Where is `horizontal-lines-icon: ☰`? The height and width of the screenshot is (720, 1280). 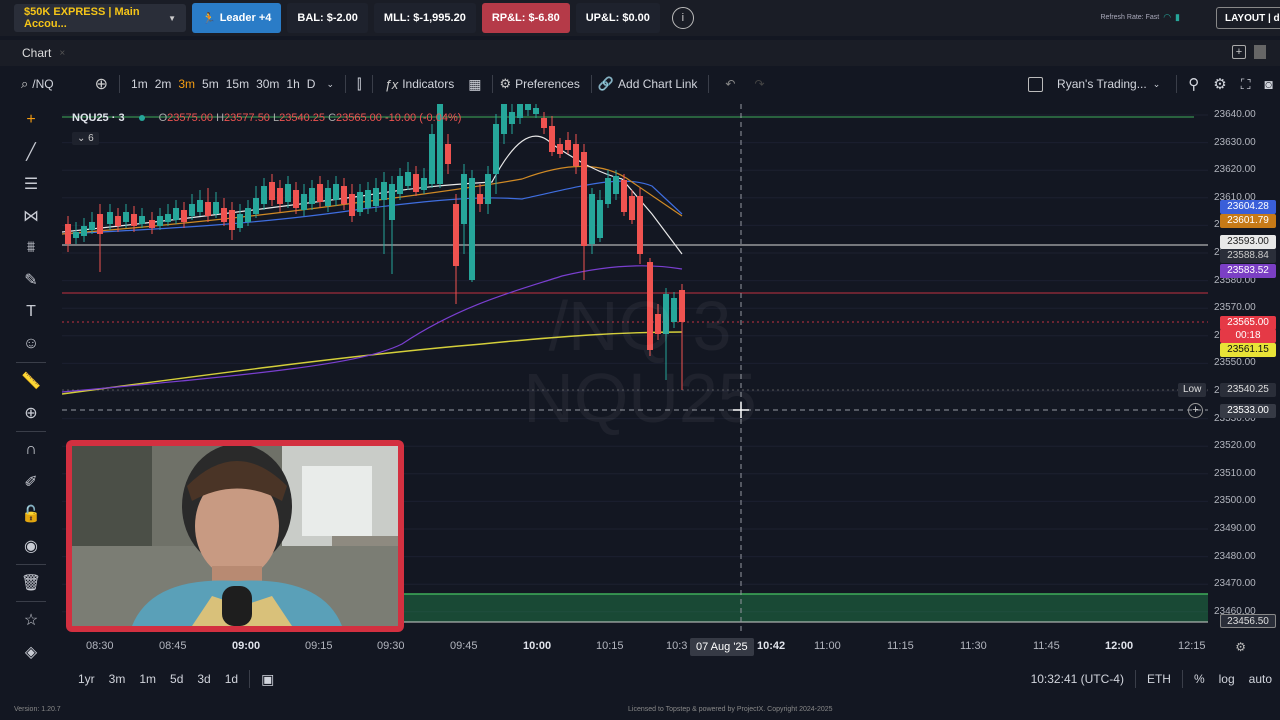 horizontal-lines-icon: ☰ is located at coordinates (31, 184).